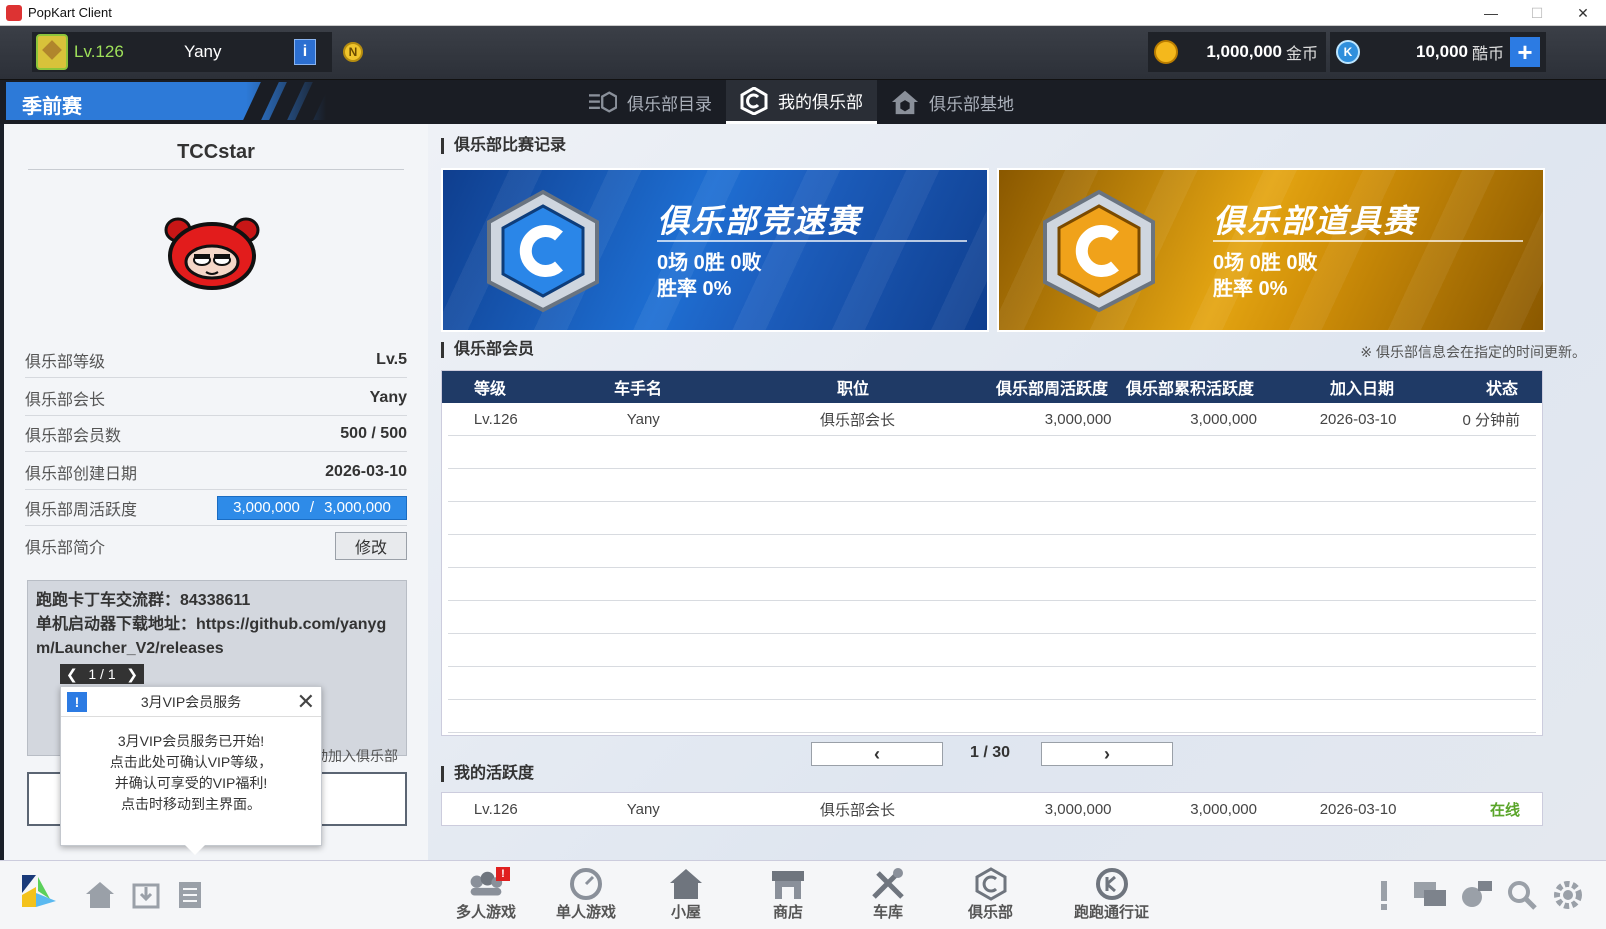 Image resolution: width=1606 pixels, height=929 pixels. I want to click on alert-exclaim-icon, so click(1384, 895).